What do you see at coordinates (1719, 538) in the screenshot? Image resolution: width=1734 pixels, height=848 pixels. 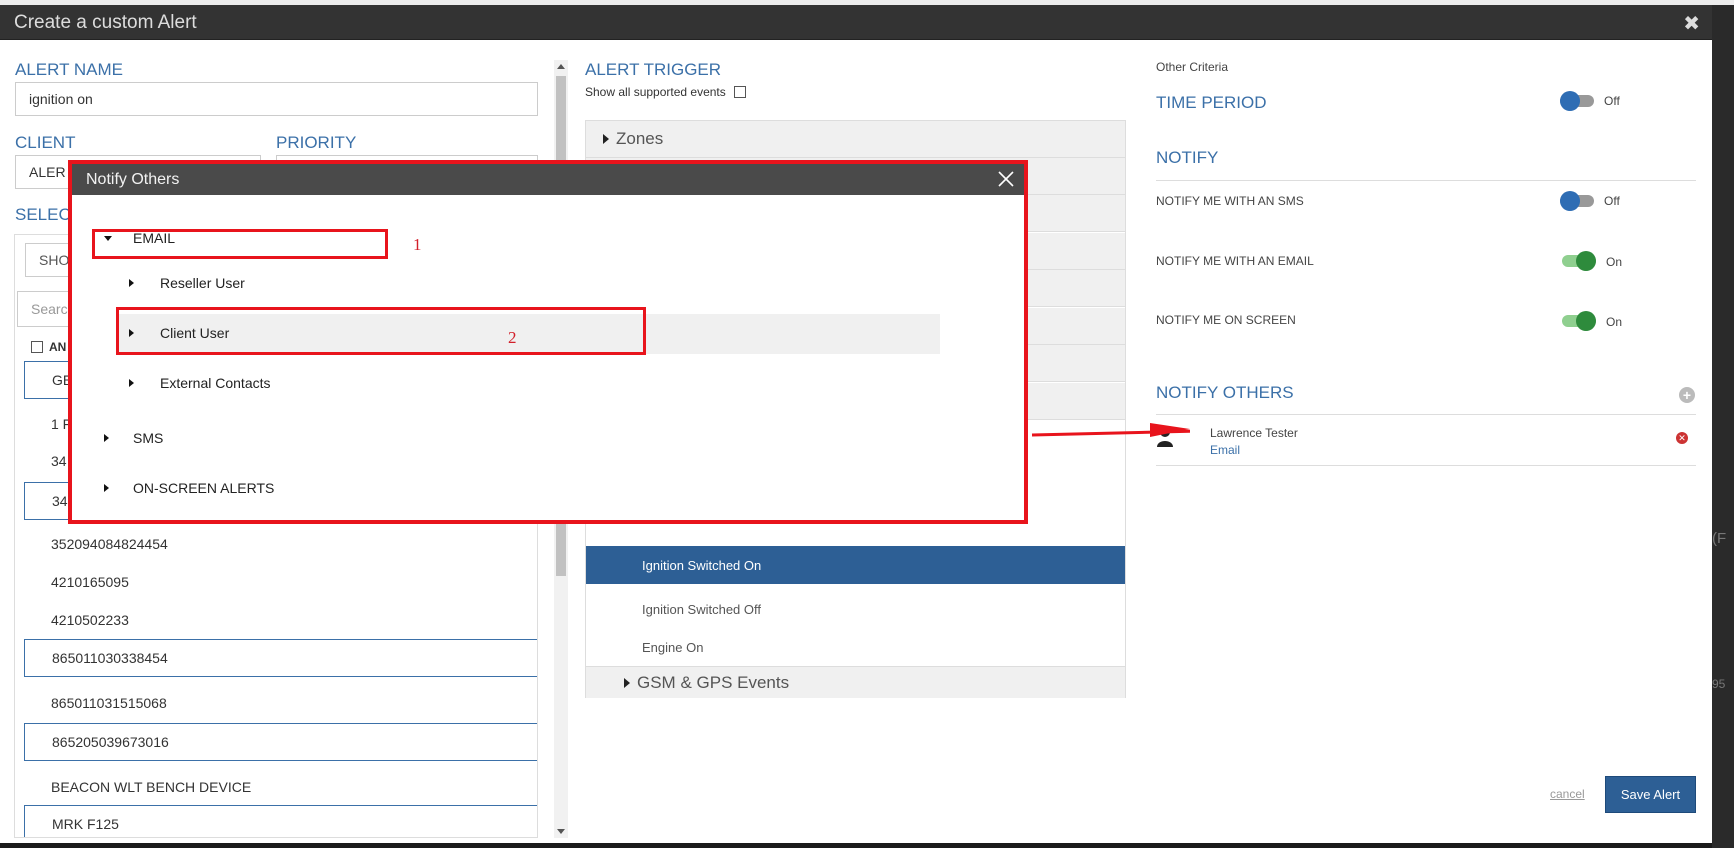 I see `background-edge-text: (F` at bounding box center [1719, 538].